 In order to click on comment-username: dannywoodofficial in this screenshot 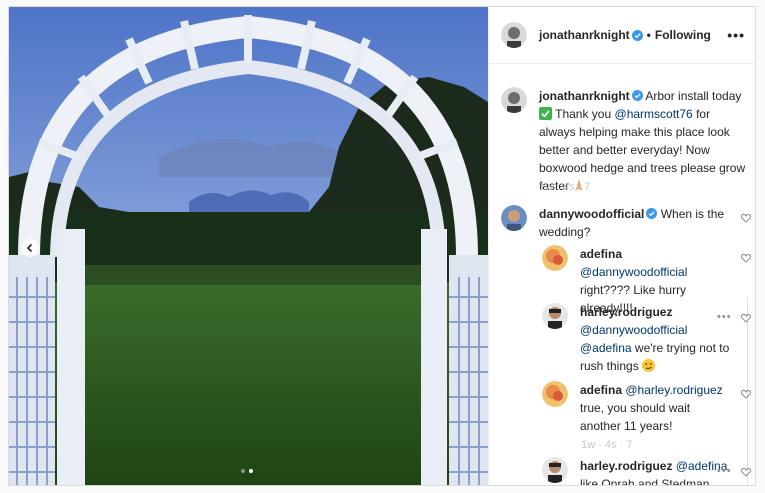, I will do `click(591, 214)`.